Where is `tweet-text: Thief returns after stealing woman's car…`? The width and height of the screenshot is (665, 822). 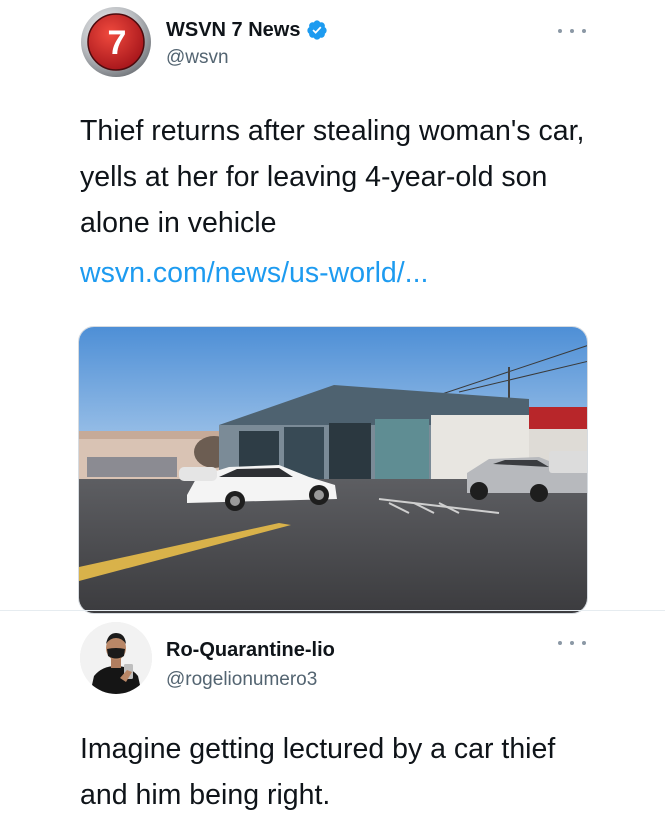
tweet-text: Thief returns after stealing woman's car… is located at coordinates (332, 177).